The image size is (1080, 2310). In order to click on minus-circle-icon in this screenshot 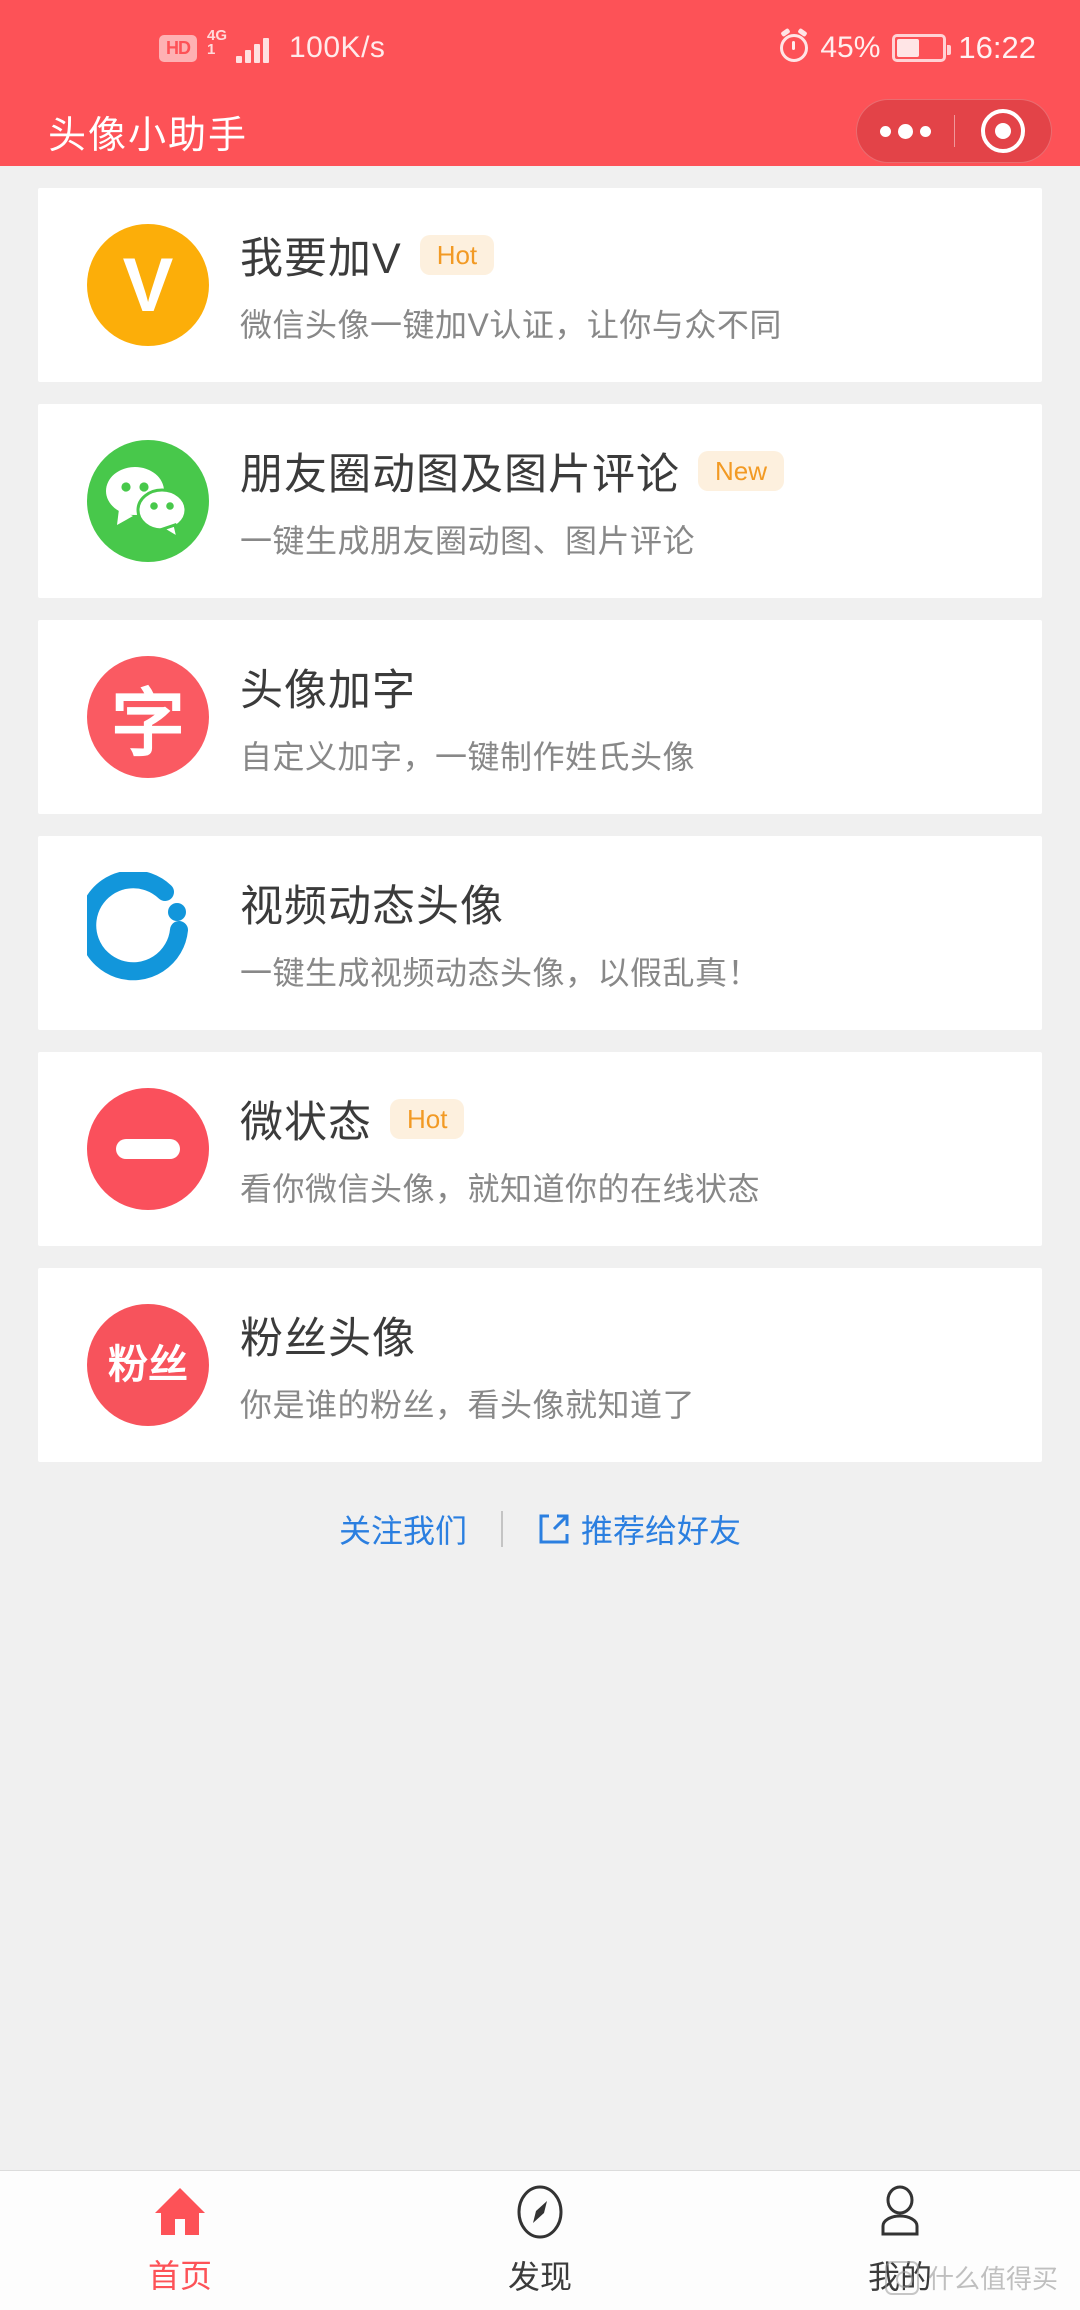, I will do `click(148, 1149)`.